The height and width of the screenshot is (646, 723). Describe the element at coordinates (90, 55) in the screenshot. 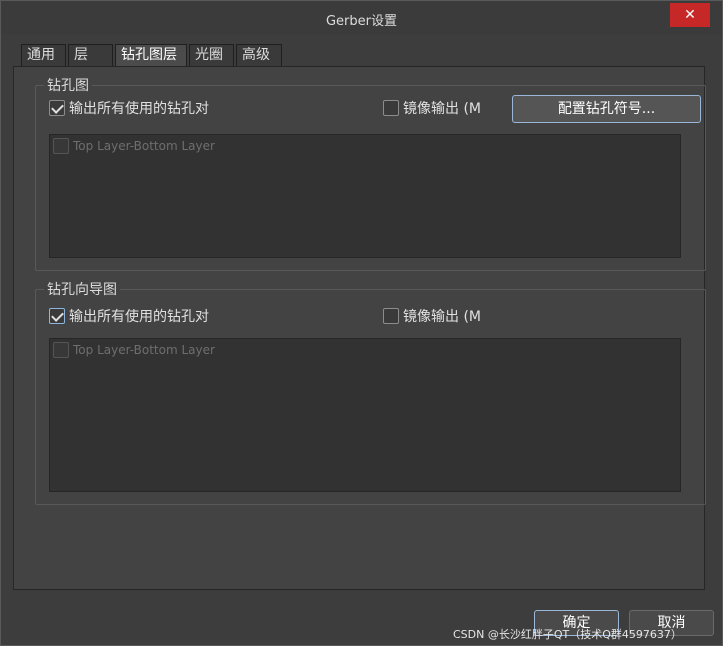

I see `tab-layers: 层` at that location.